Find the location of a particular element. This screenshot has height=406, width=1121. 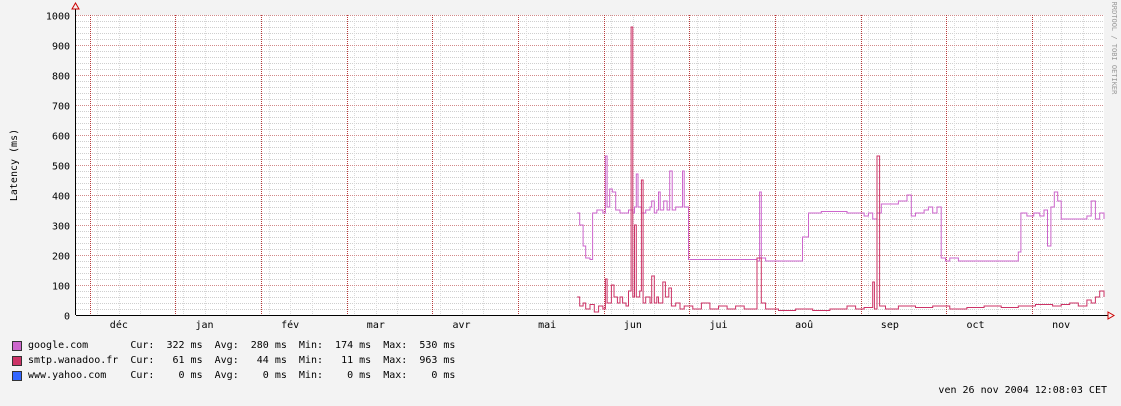

y-axis-arrow is located at coordinates (75, 6).